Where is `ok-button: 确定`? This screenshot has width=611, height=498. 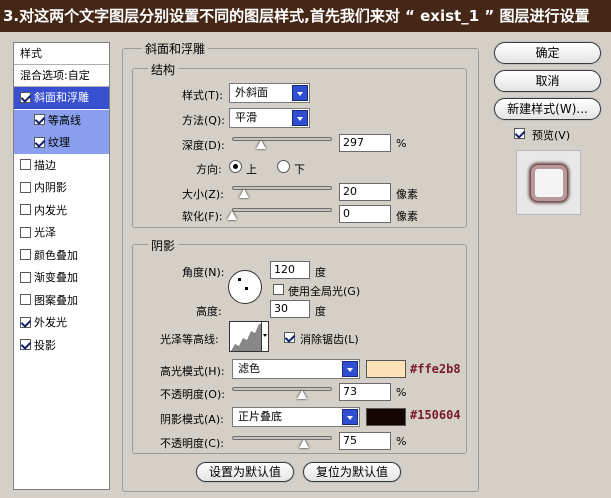 ok-button: 确定 is located at coordinates (547, 53).